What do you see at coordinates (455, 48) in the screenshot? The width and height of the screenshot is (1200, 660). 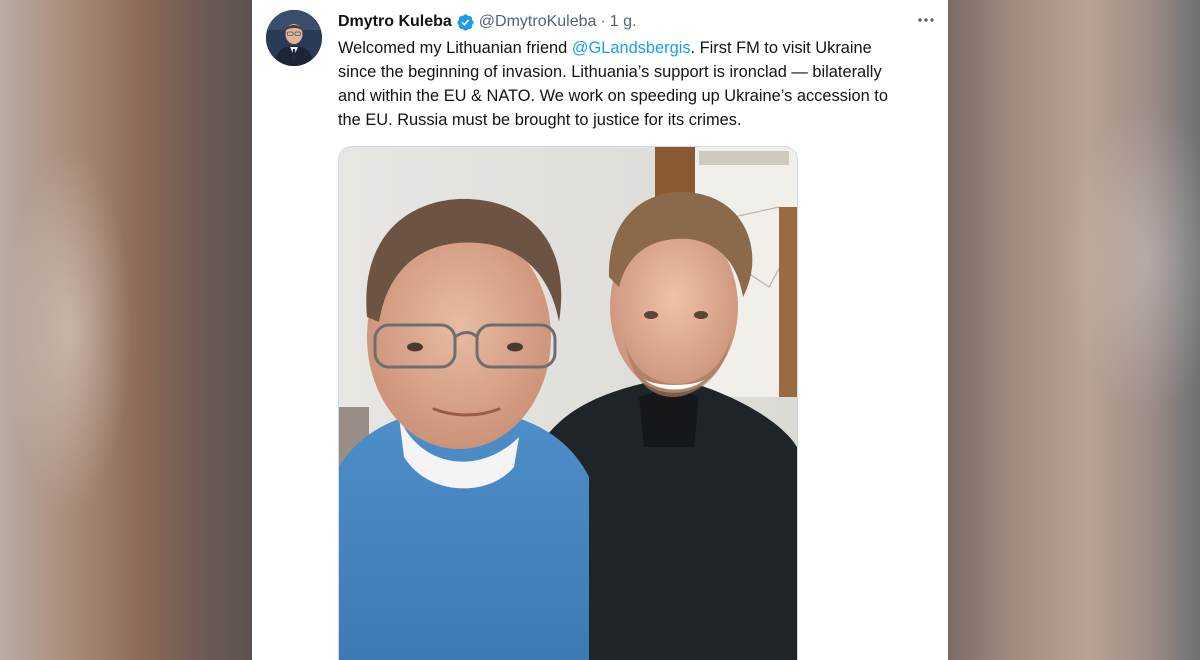 I see `tweet-text-segment: Welcomed my Lithuanian friend` at bounding box center [455, 48].